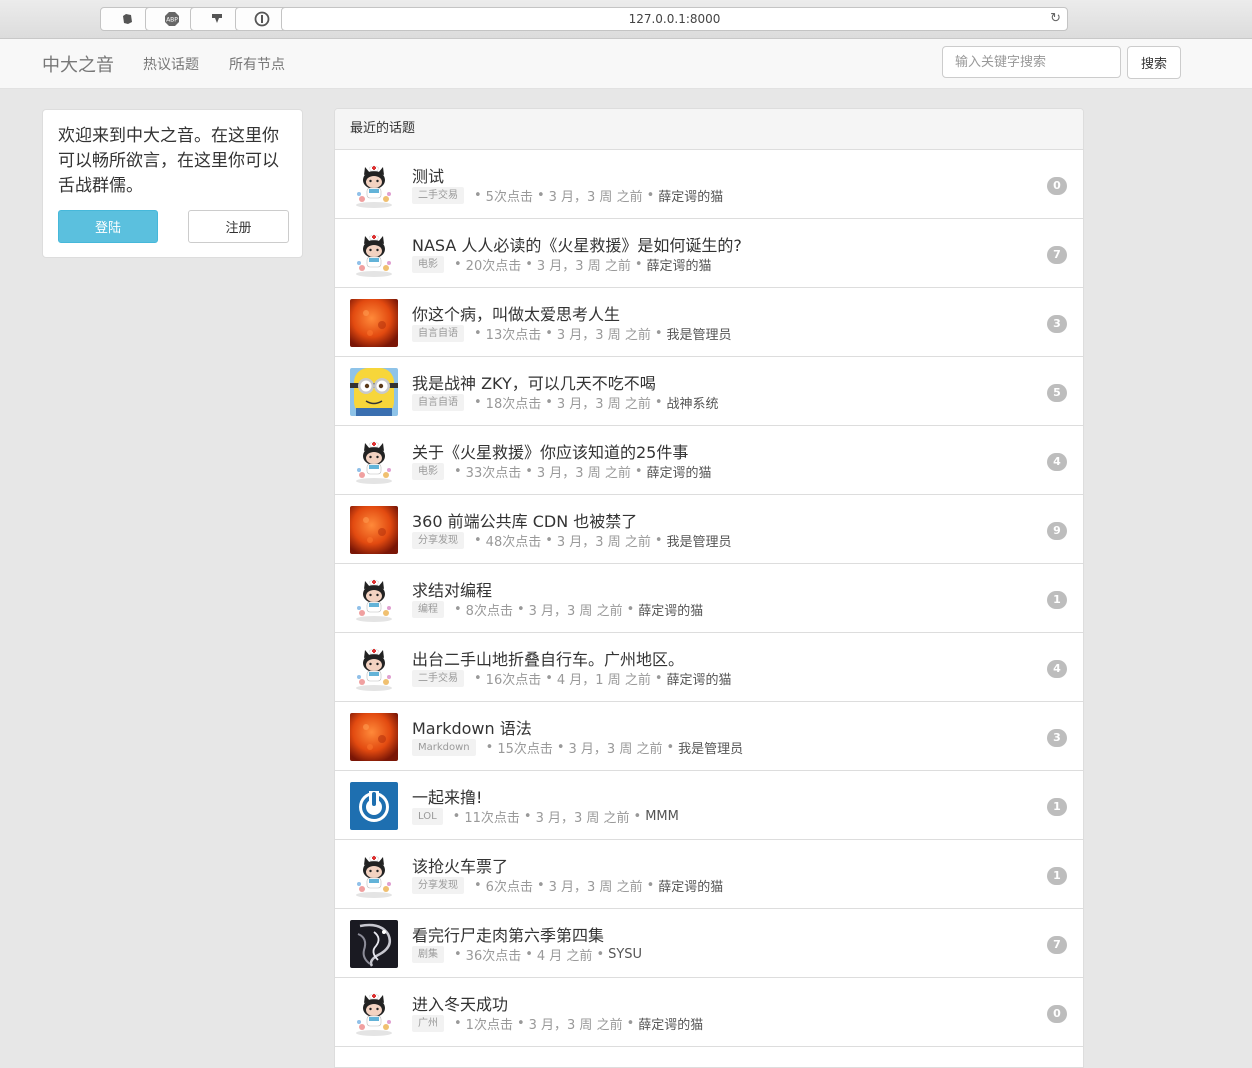 Image resolution: width=1252 pixels, height=1068 pixels. I want to click on reply-count-badge: 0, so click(1057, 1014).